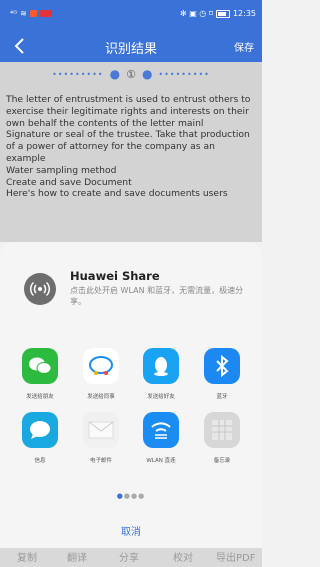 The image size is (320, 567). I want to click on share-app-wechat: 发送给朋友, so click(40, 374).